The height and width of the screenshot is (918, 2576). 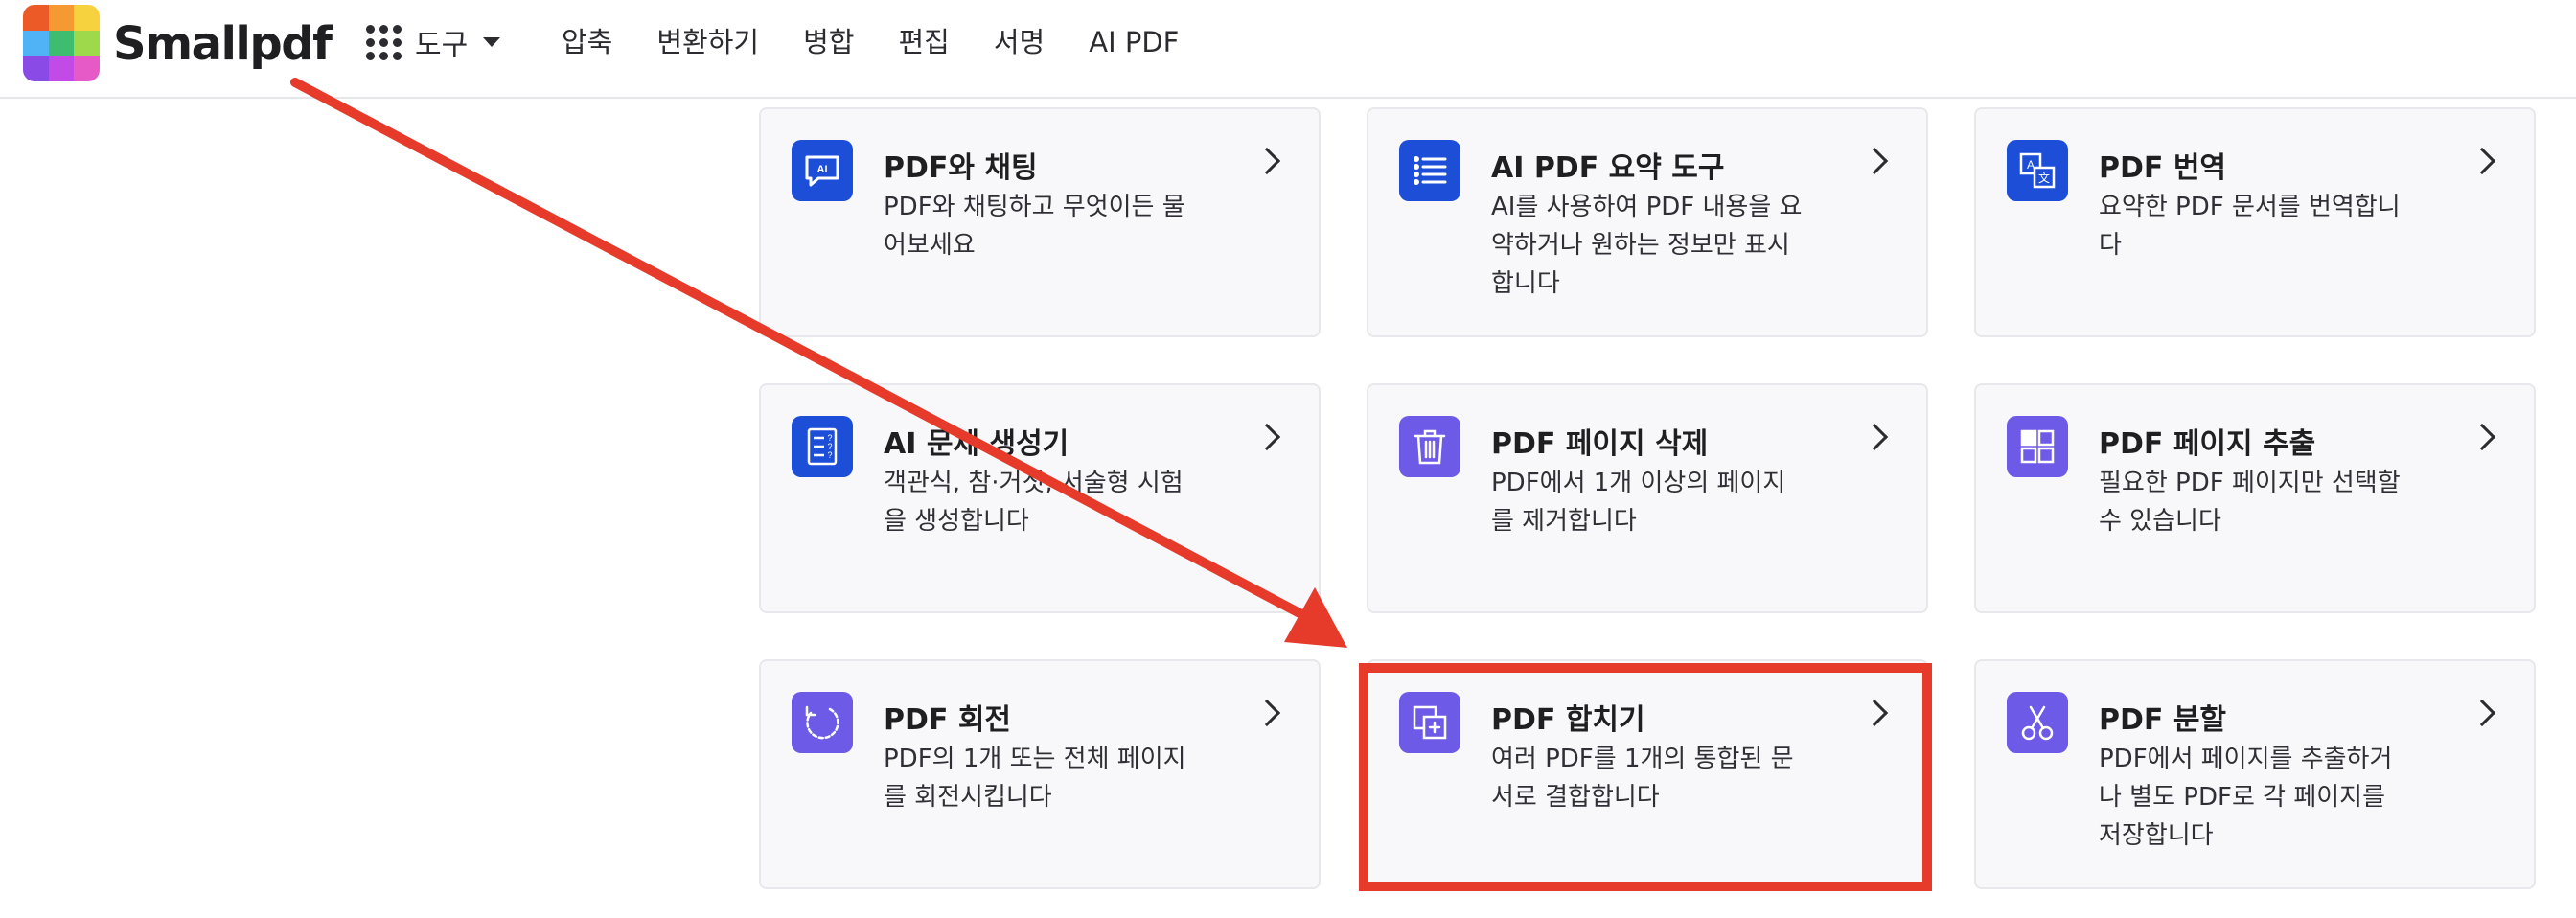 I want to click on card-title: PDF와 채팅, so click(x=961, y=168).